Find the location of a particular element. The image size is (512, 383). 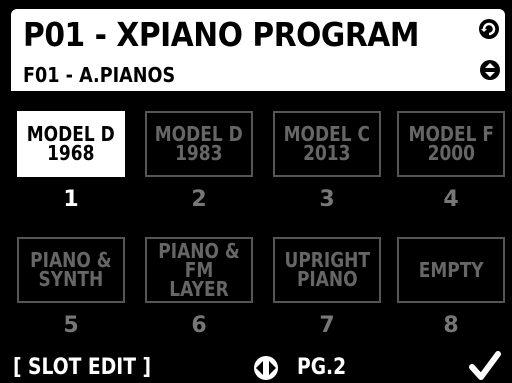

slot-label: MODEL F 2000 is located at coordinates (451, 143).